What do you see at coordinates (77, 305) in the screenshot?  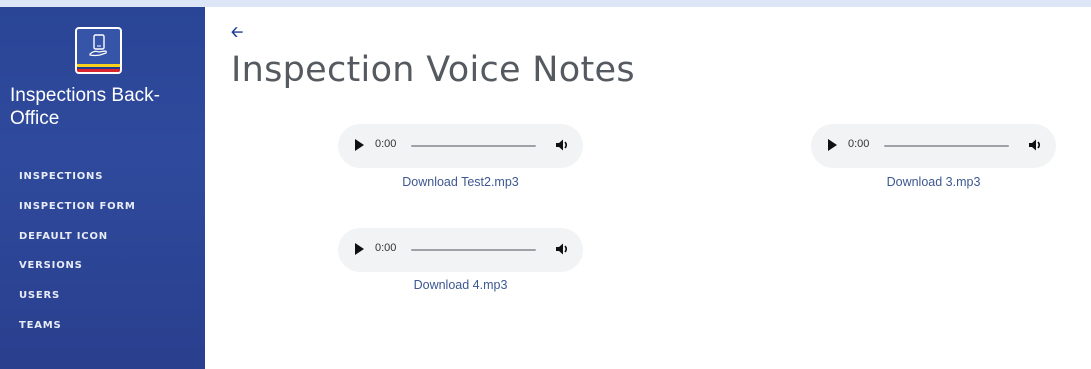 I see `sidebar-item-users: USERS` at bounding box center [77, 305].